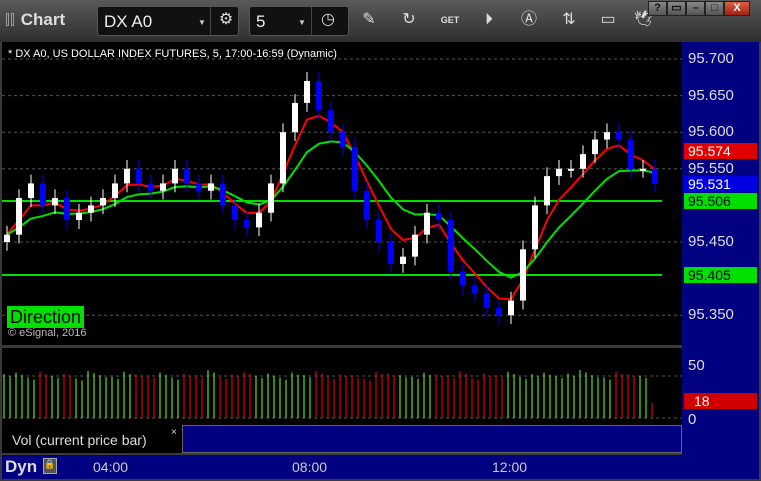 The image size is (761, 481). I want to click on study-bar, so click(432, 439).